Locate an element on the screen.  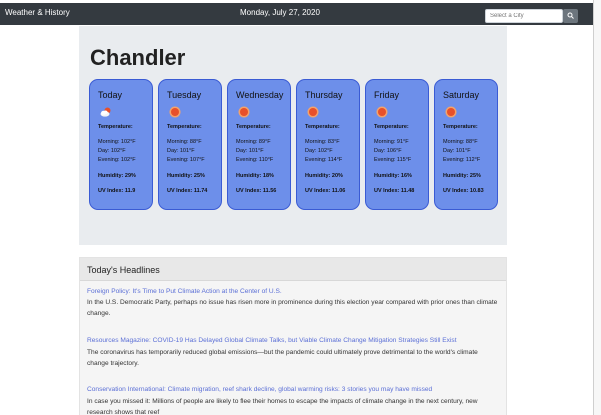
humidity: Humidity: 29% is located at coordinates (117, 176).